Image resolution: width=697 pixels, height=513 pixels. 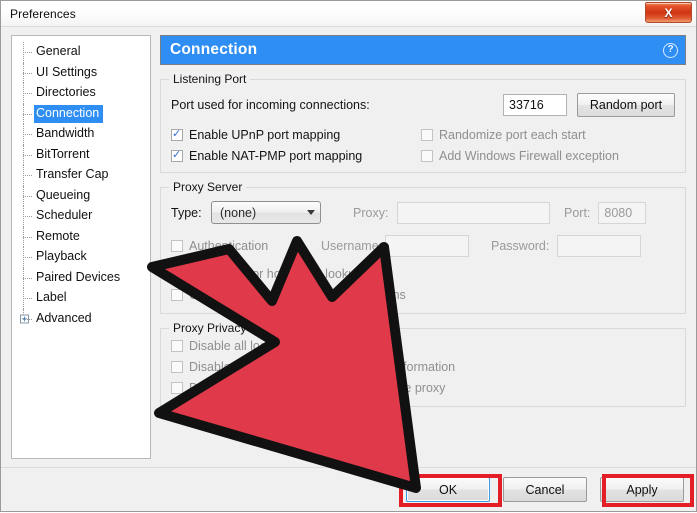 I want to click on proxy-type-label: Type:, so click(x=186, y=212).